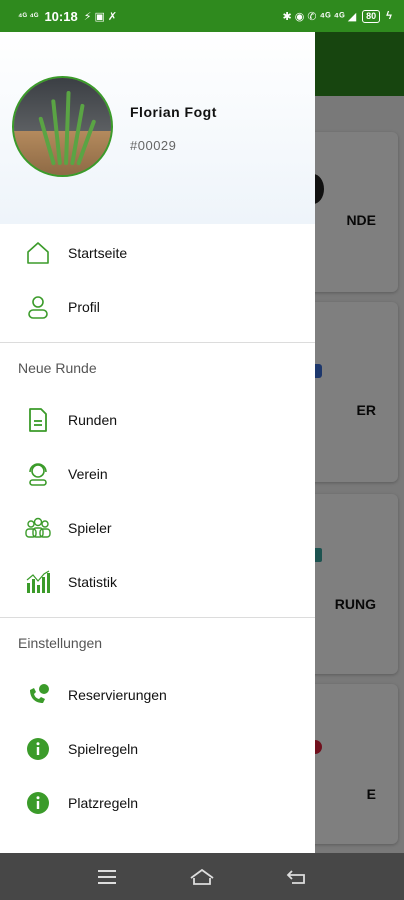 The height and width of the screenshot is (900, 404). What do you see at coordinates (371, 16) in the screenshot?
I see `battery-icon: 80` at bounding box center [371, 16].